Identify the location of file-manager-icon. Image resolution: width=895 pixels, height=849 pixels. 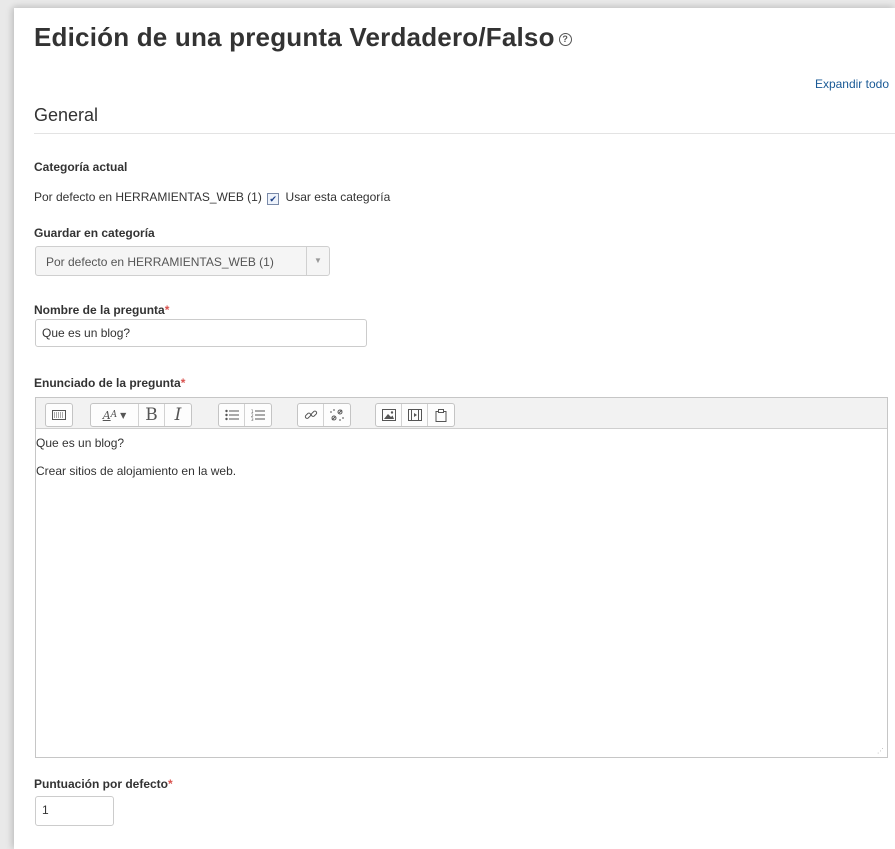
(441, 415).